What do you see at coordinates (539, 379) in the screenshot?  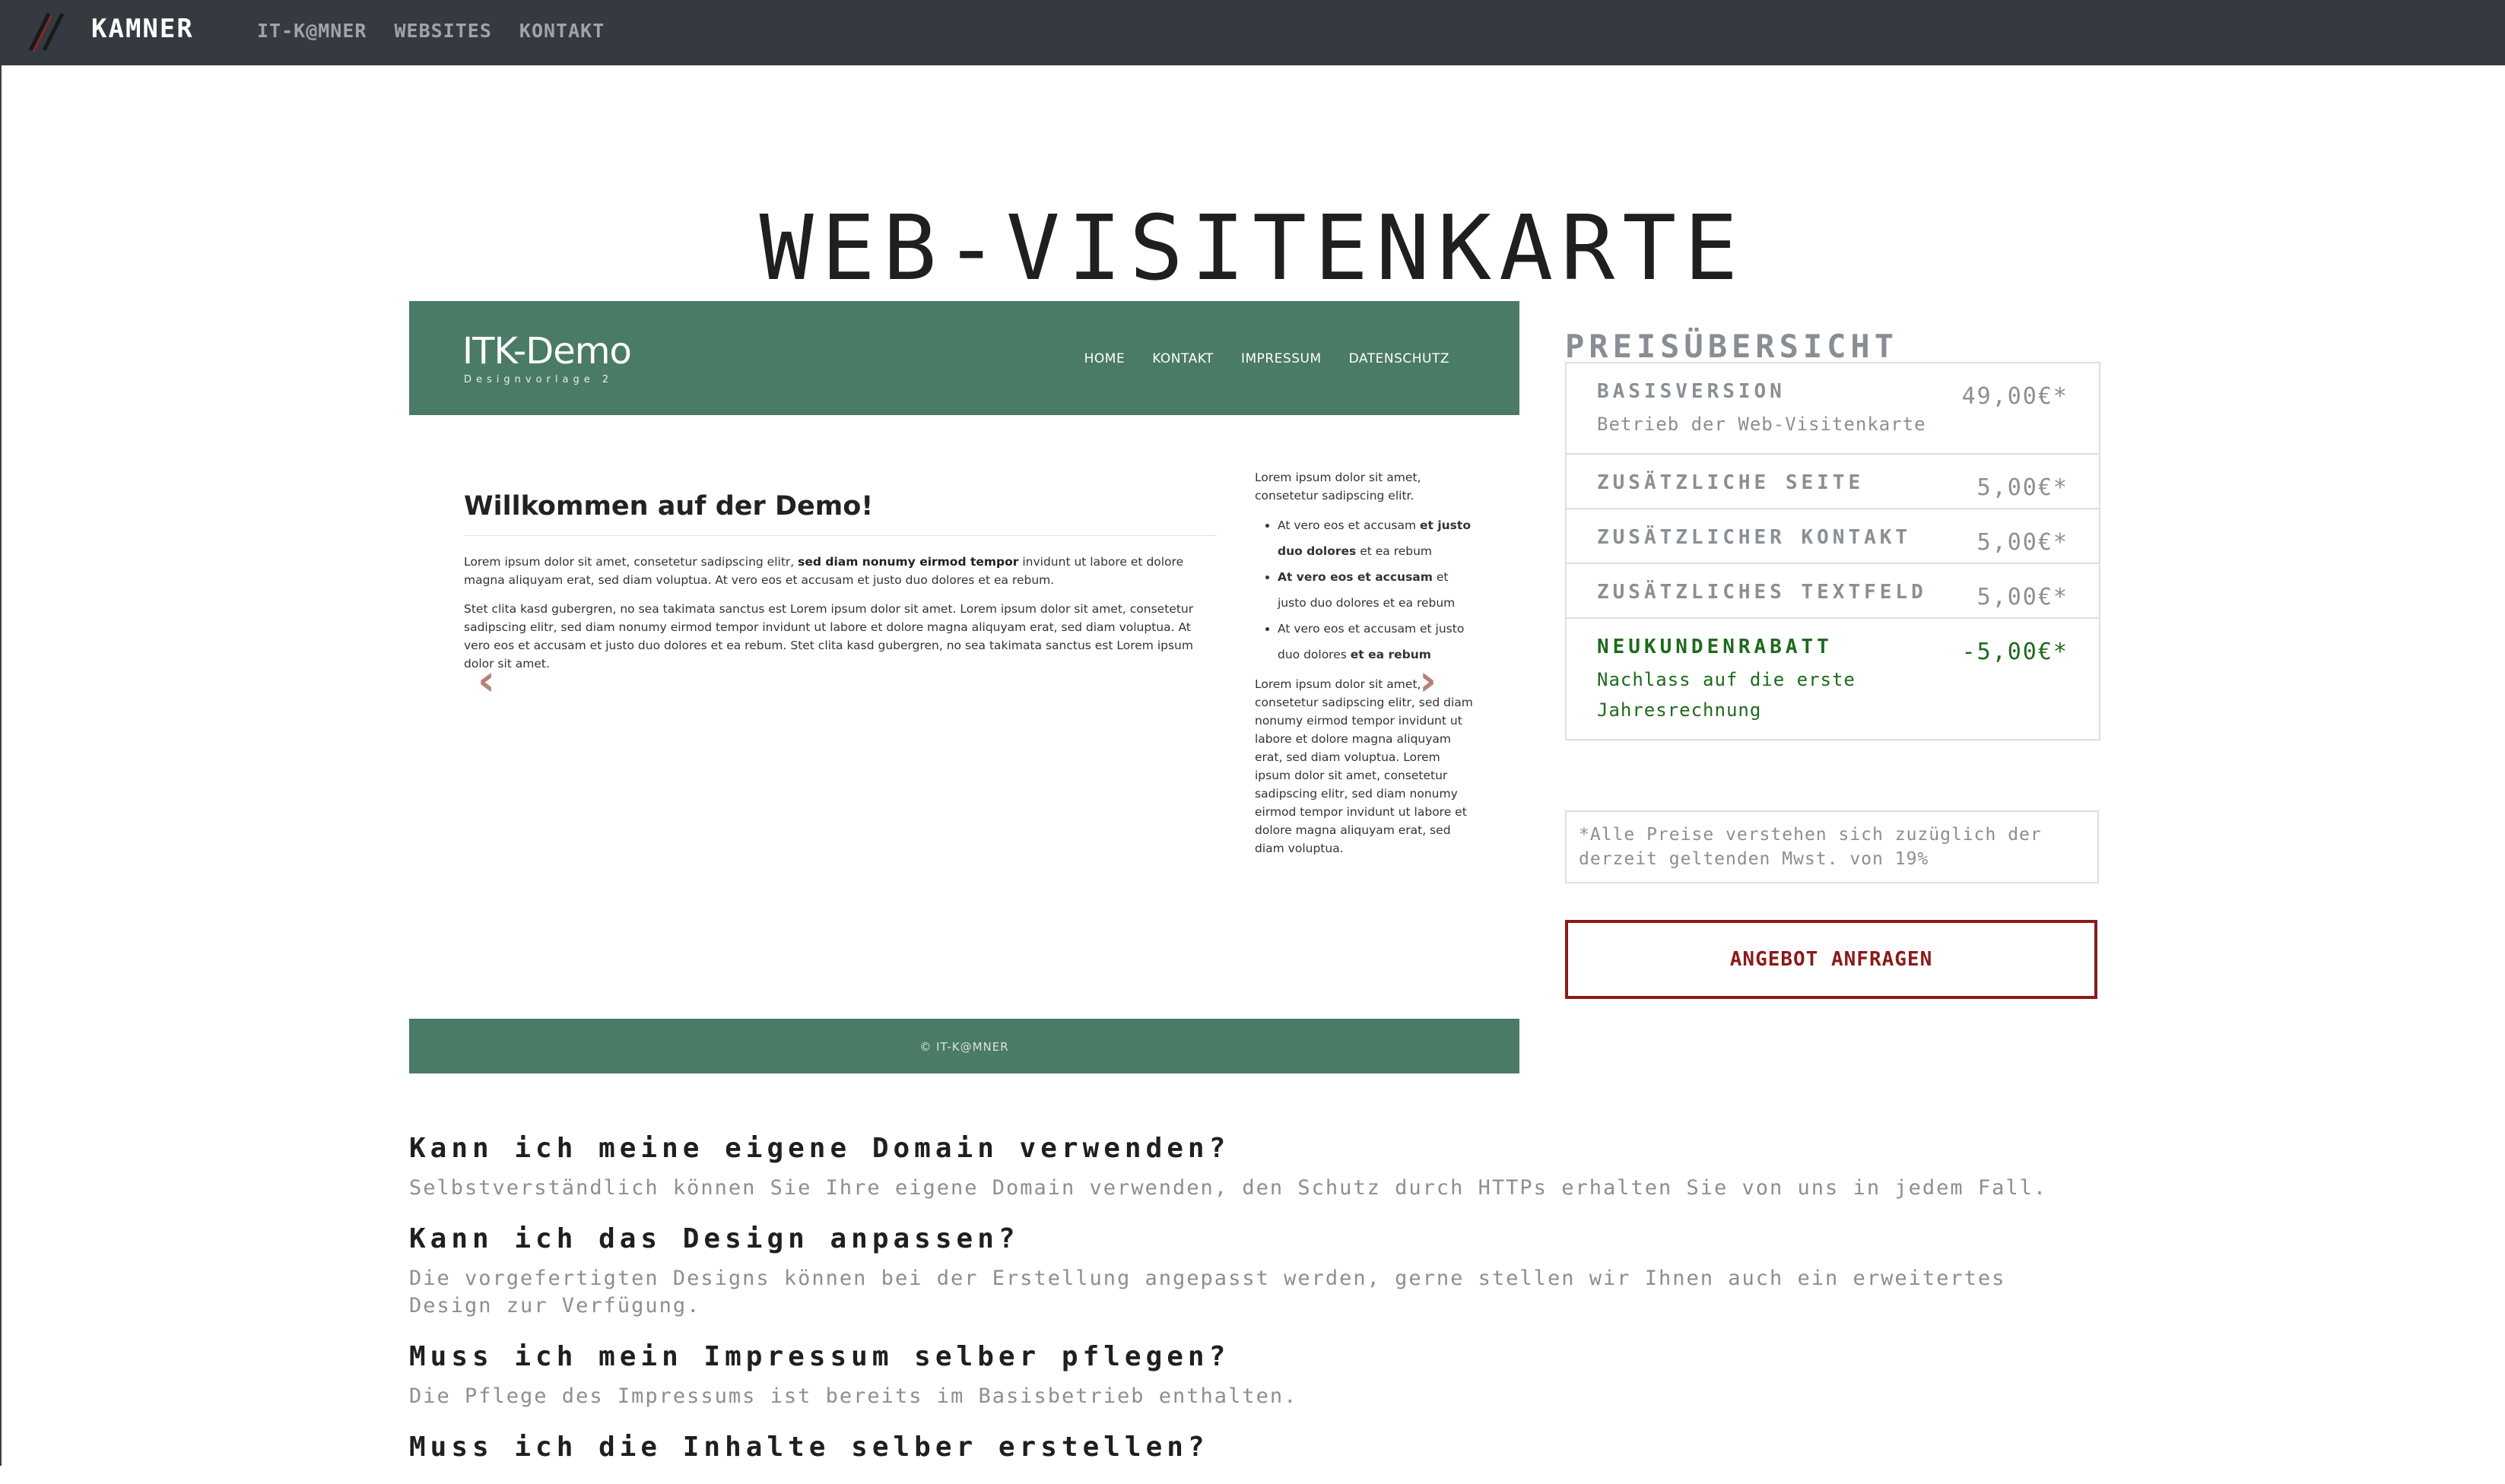 I see `demo-logo-subtitle: Designvorlage 2` at bounding box center [539, 379].